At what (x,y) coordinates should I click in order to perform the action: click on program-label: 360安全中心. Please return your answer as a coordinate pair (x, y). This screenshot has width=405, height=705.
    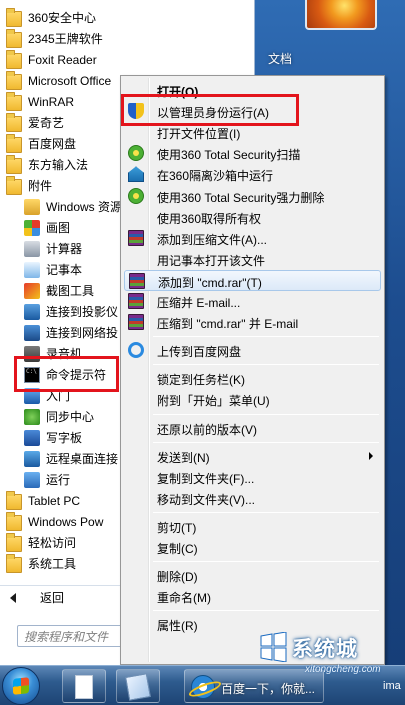
    Looking at the image, I should click on (62, 18).